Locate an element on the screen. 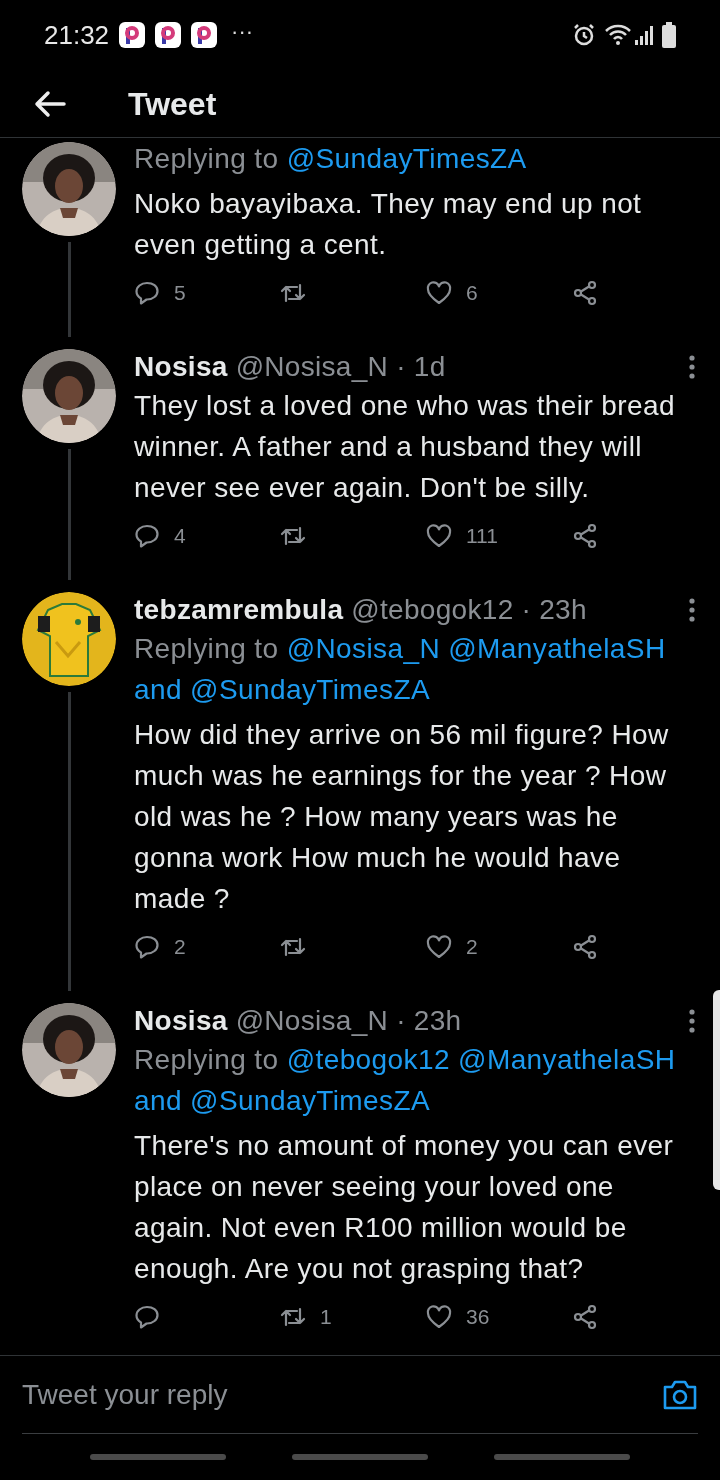 This screenshot has width=720, height=1480. alarm-icon is located at coordinates (584, 35).